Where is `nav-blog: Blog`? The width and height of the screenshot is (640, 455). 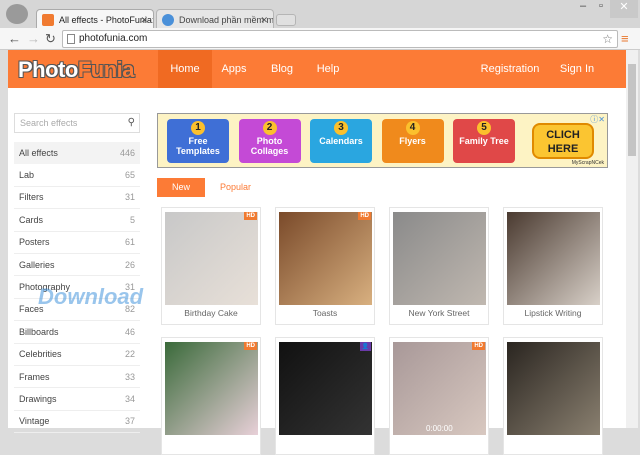 nav-blog: Blog is located at coordinates (282, 69).